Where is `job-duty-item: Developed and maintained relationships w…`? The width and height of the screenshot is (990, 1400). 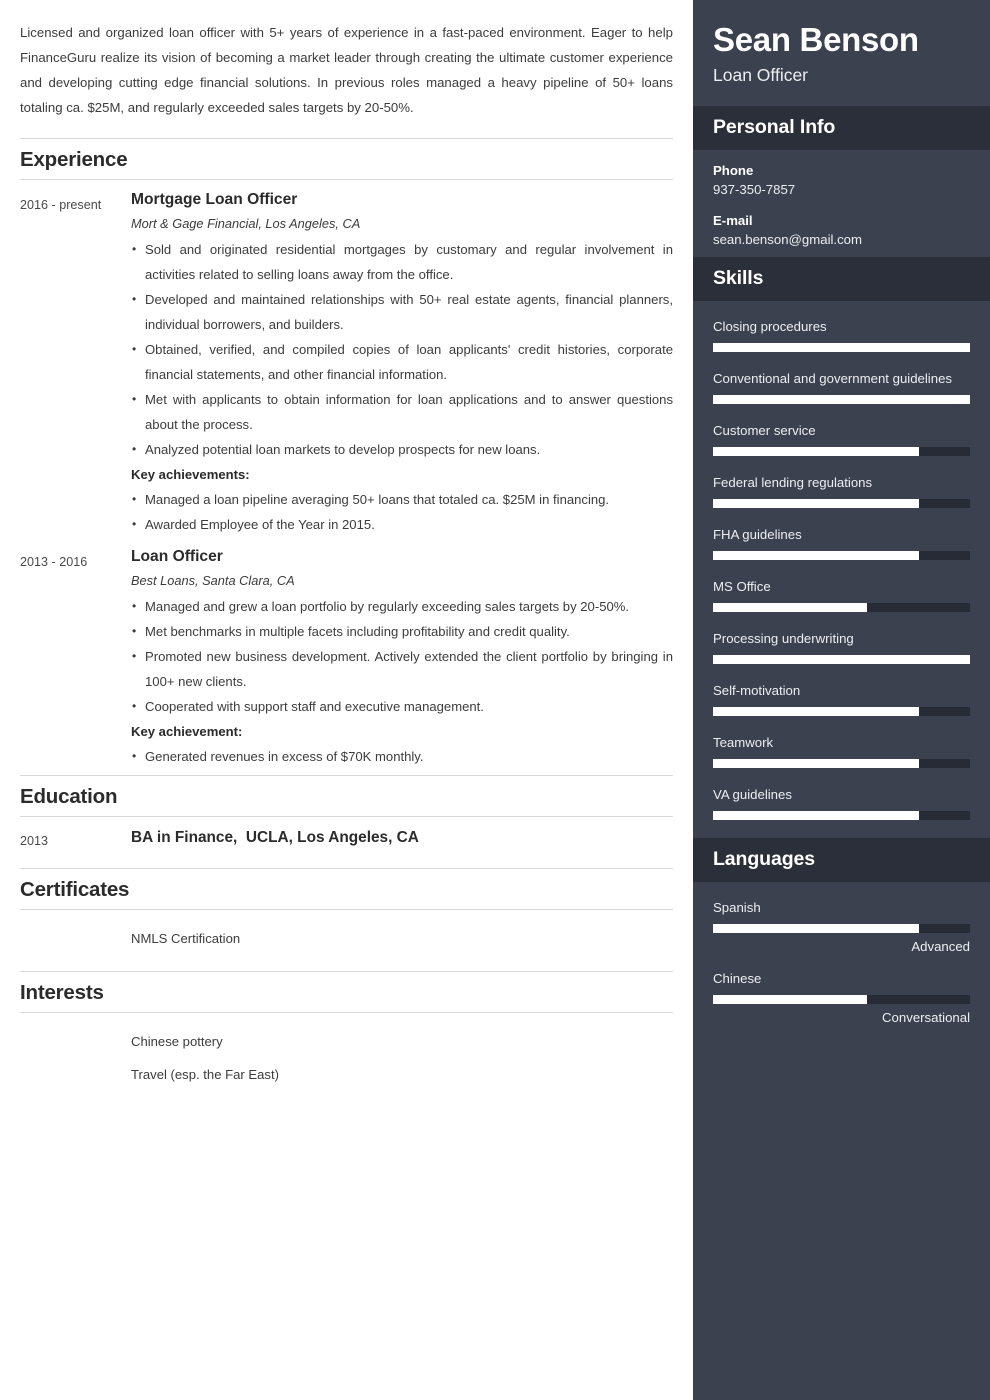
job-duty-item: Developed and maintained relationships w… is located at coordinates (402, 312).